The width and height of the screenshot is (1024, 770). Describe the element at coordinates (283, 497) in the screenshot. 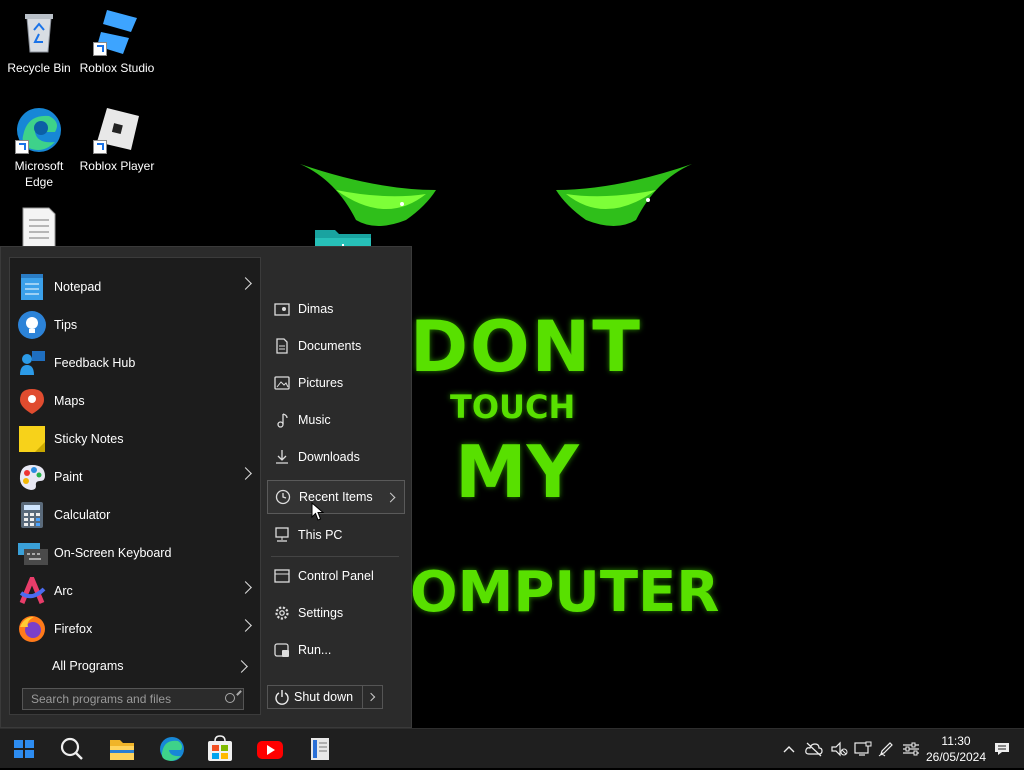

I see `clock-icon` at that location.